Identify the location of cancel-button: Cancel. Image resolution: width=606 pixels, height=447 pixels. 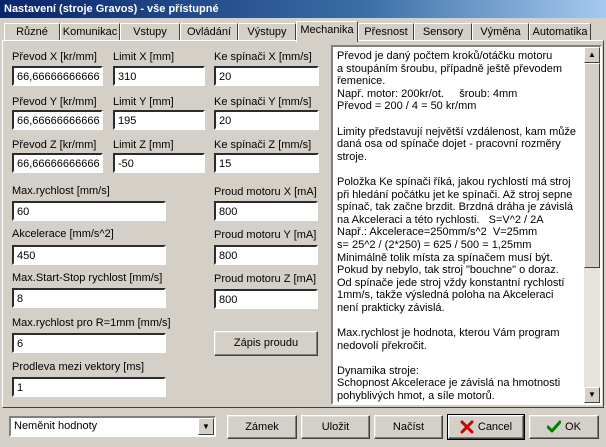
(486, 427).